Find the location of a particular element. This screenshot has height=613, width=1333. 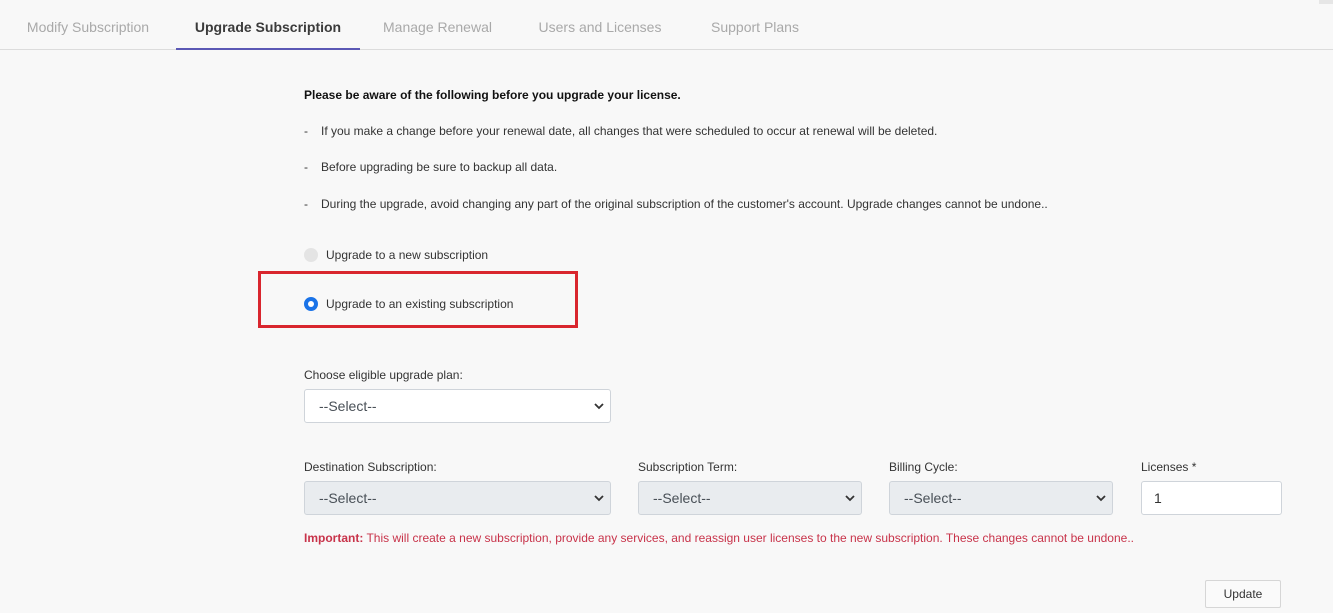

option-label: Upgrade to an existing subscription is located at coordinates (420, 304).